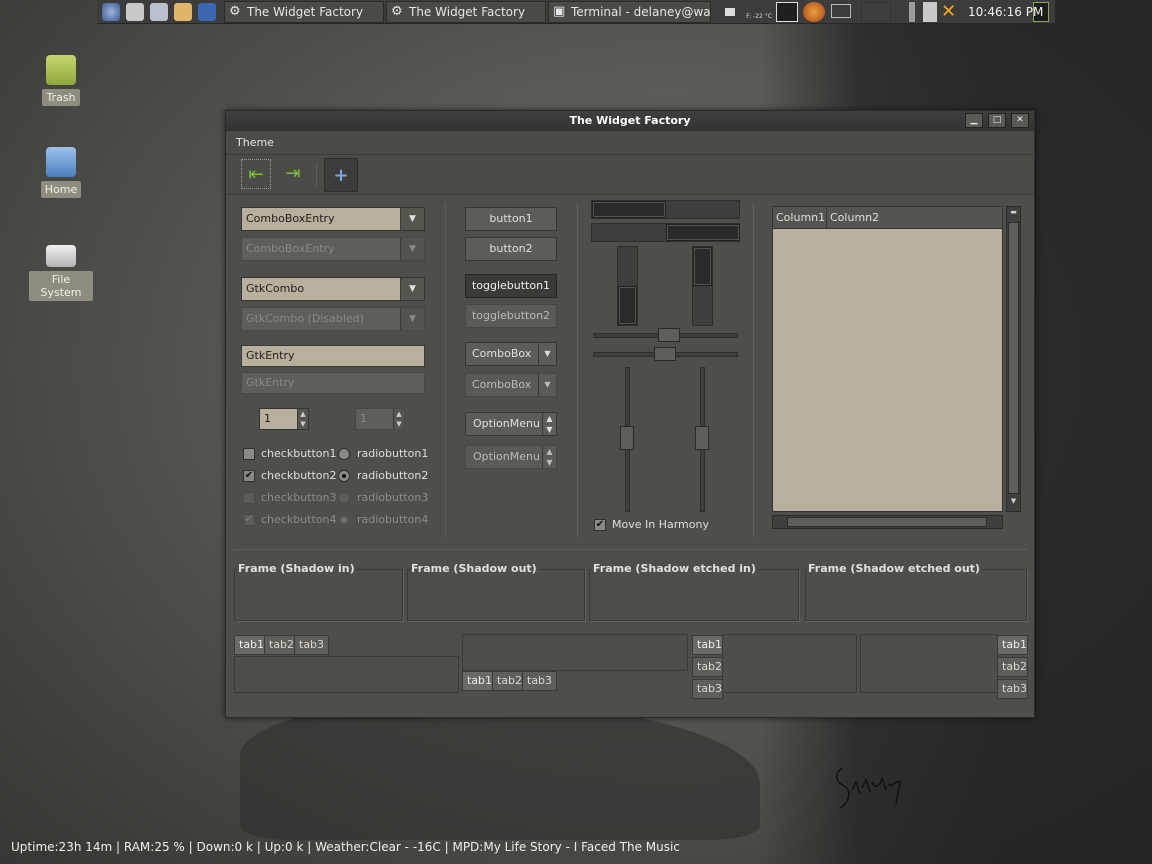 Image resolution: width=1152 pixels, height=864 pixels. Describe the element at coordinates (61, 70) in the screenshot. I see `trash-icon` at that location.